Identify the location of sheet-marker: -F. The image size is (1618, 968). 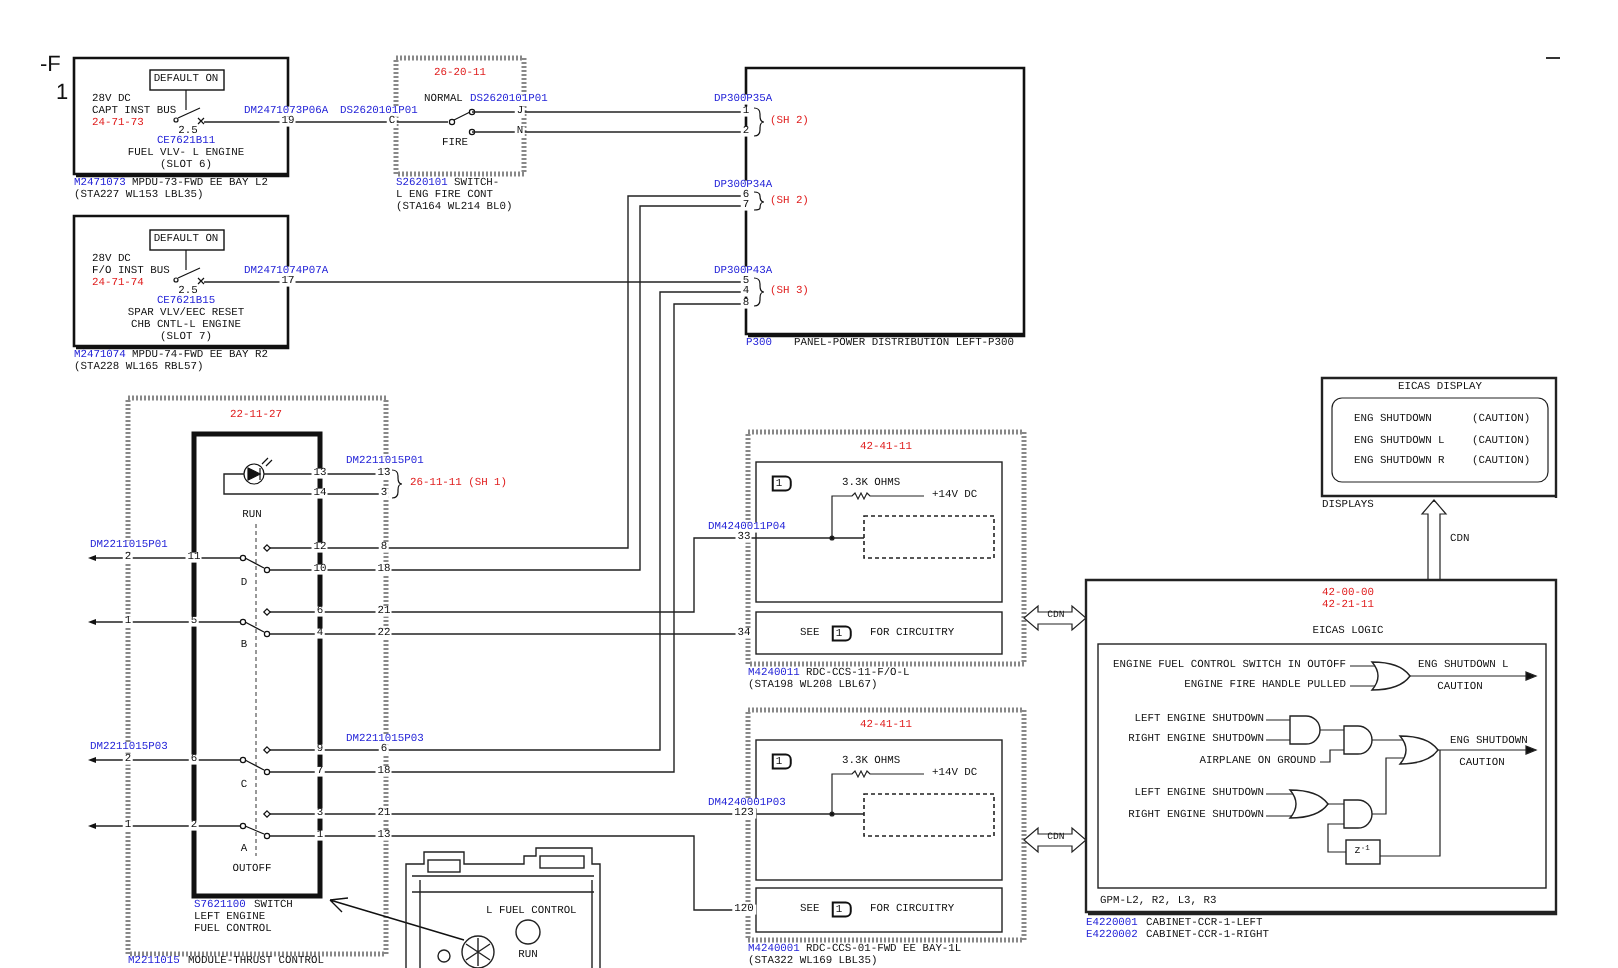
(50, 66).